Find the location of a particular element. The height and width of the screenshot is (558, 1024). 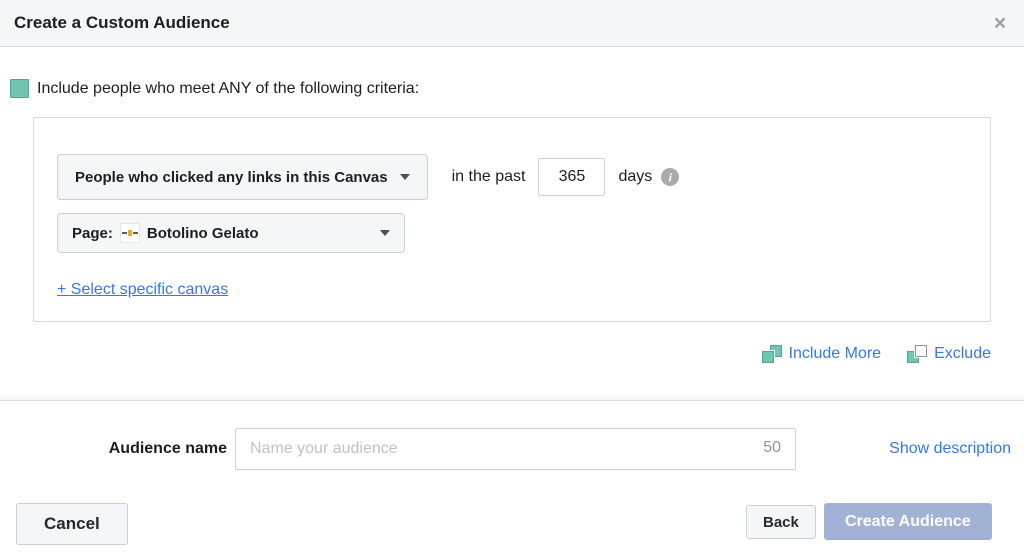

page-rule-row: Page: Botolino Gelato is located at coordinates (231, 233).